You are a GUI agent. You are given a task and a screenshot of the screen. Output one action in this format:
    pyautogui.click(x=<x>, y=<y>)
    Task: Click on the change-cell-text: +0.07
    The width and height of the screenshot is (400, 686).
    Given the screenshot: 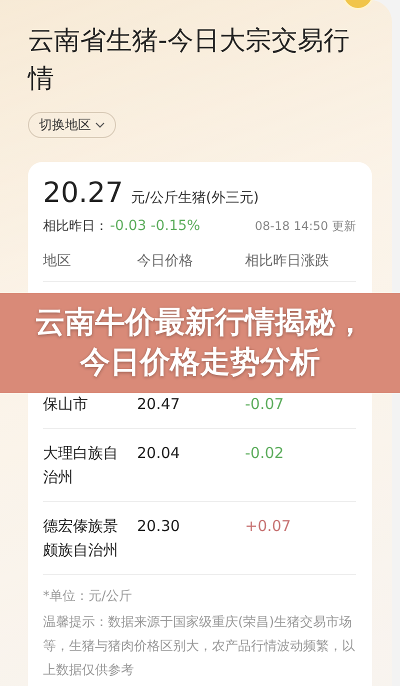 What is the action you would take?
    pyautogui.click(x=268, y=526)
    